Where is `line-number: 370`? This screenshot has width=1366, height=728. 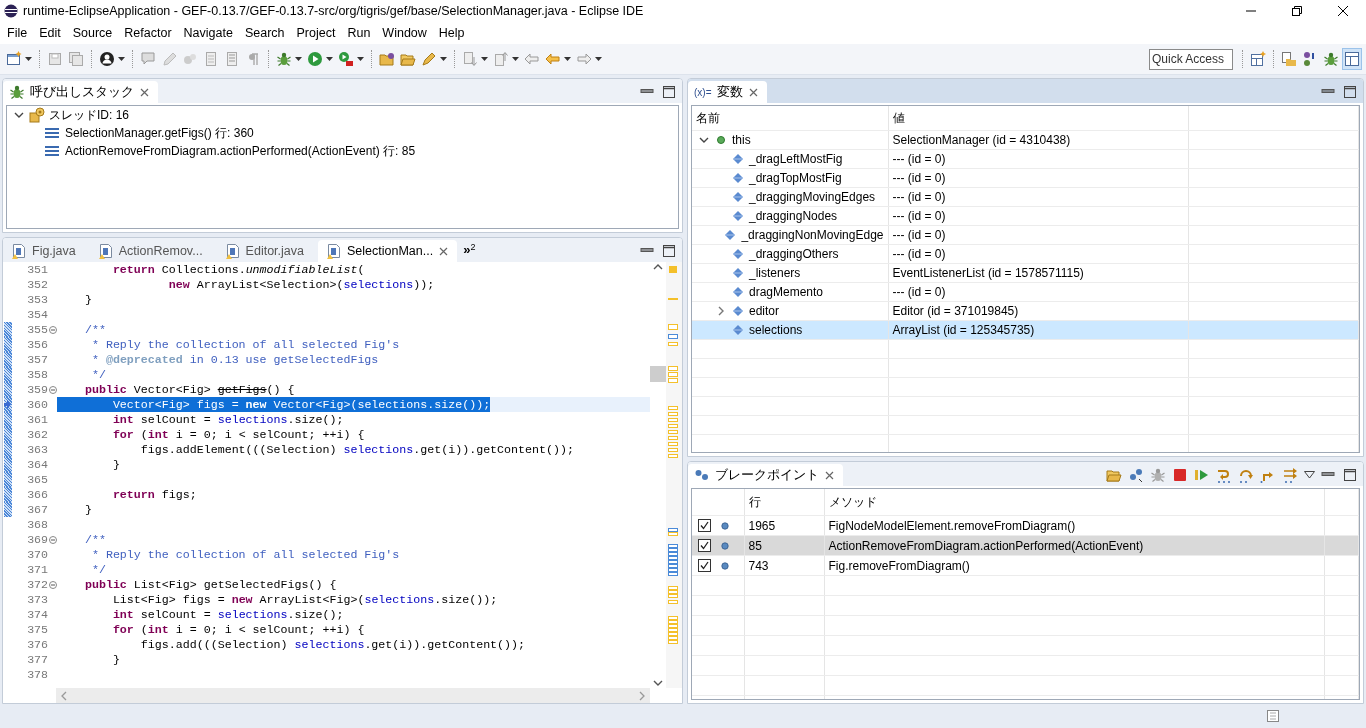 line-number: 370 is located at coordinates (37, 554).